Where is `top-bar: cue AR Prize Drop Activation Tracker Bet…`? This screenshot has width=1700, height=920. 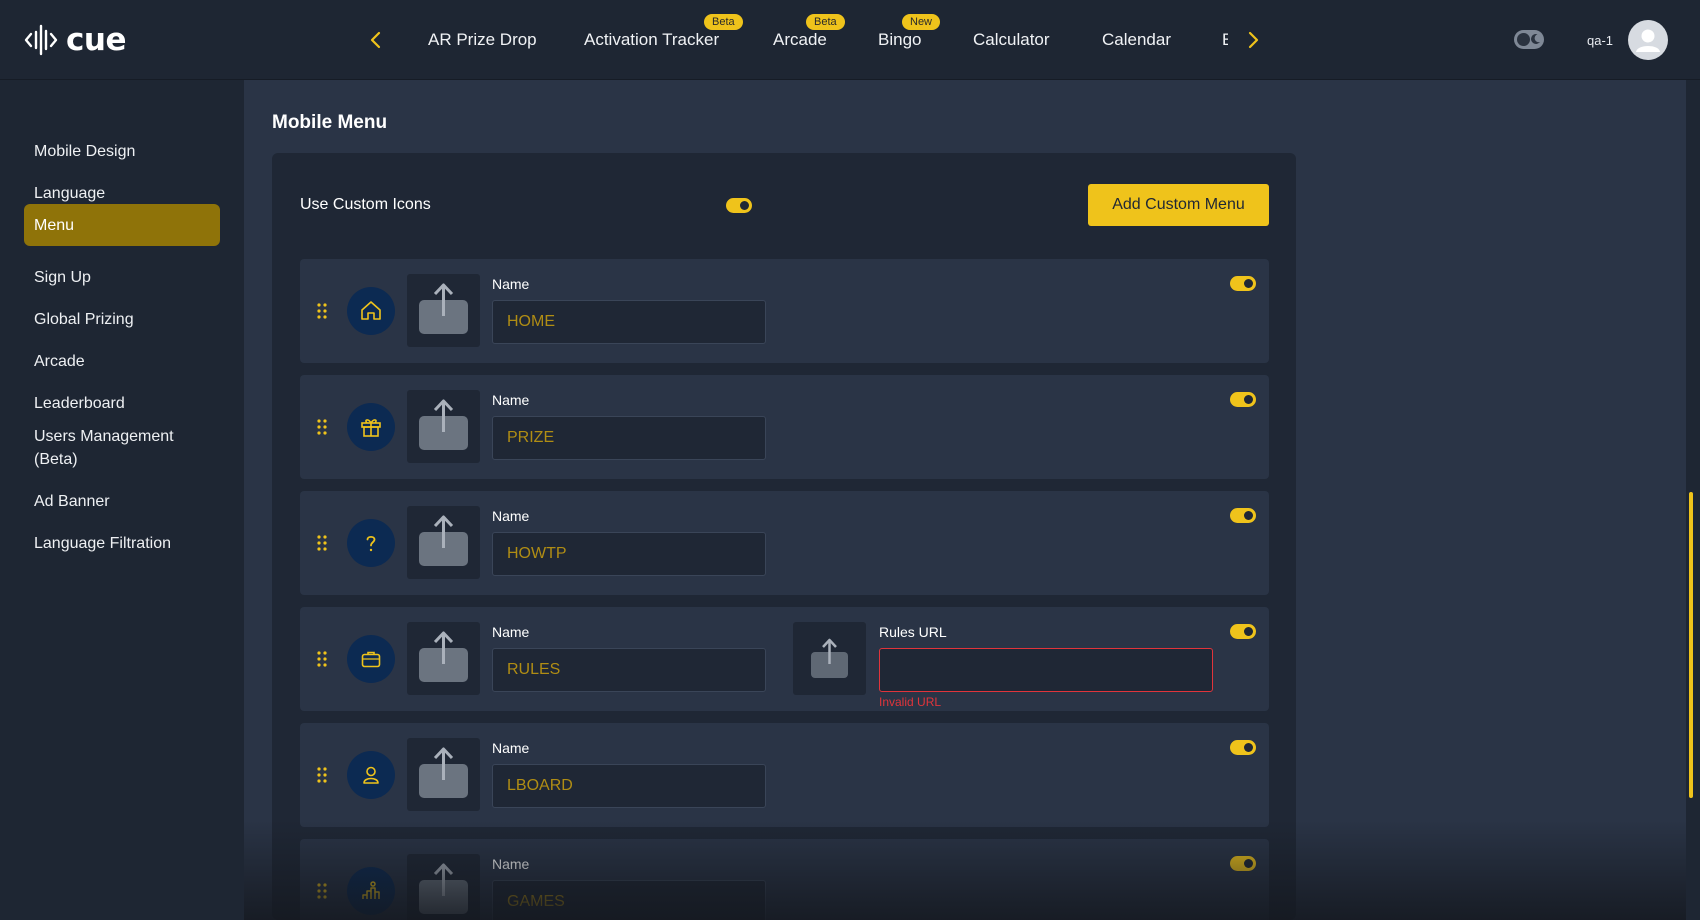
top-bar: cue AR Prize Drop Activation Tracker Bet… is located at coordinates (850, 40).